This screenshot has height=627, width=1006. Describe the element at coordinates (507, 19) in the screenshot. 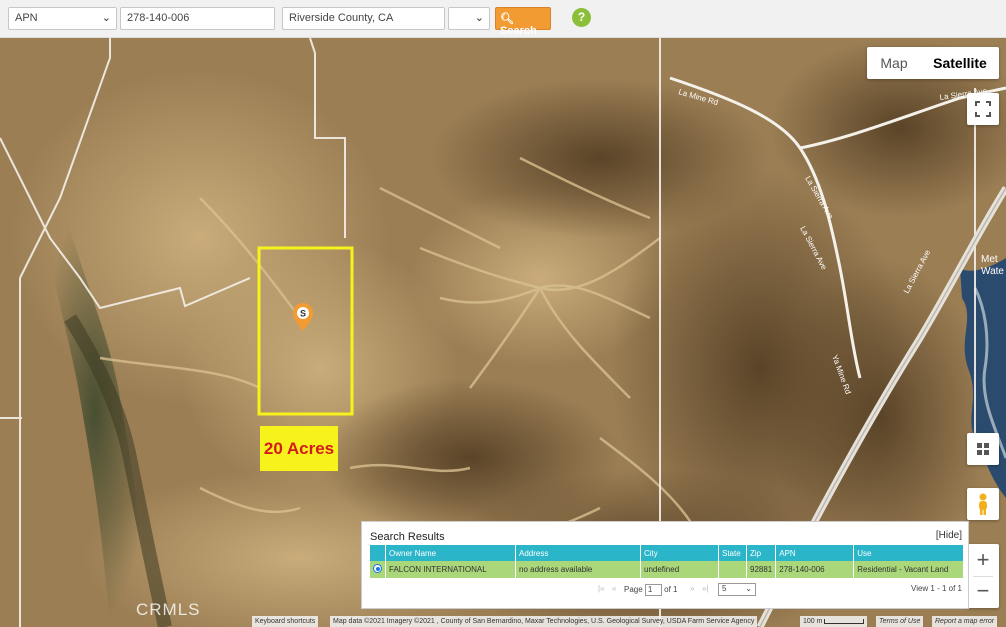

I see `search-icon: 🔍︎` at that location.